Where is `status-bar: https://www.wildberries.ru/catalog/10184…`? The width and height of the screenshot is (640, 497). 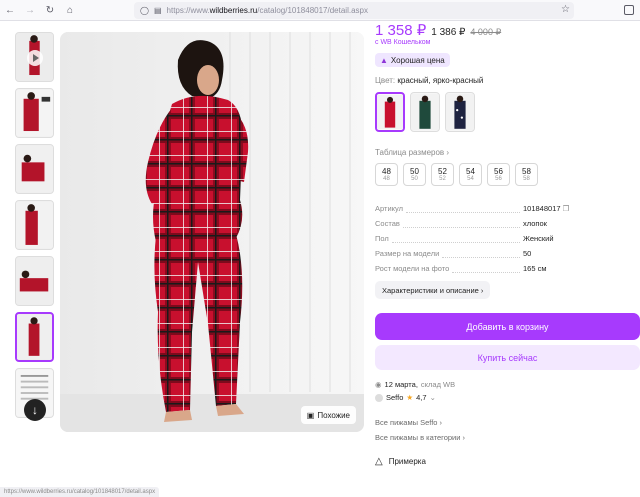
status-bar: https://www.wildberries.ru/catalog/10184… is located at coordinates (80, 492).